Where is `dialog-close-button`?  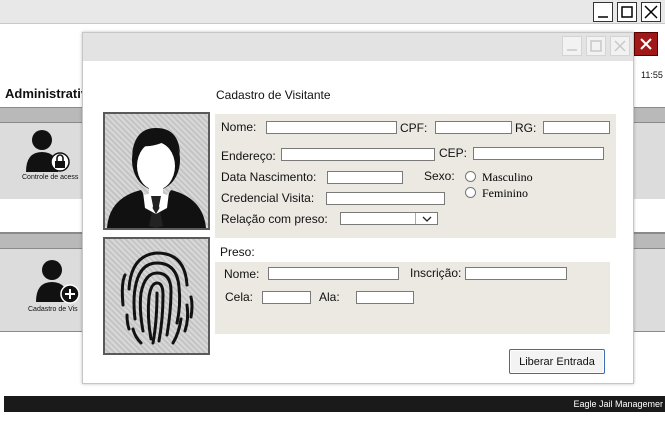
dialog-close-button is located at coordinates (646, 44).